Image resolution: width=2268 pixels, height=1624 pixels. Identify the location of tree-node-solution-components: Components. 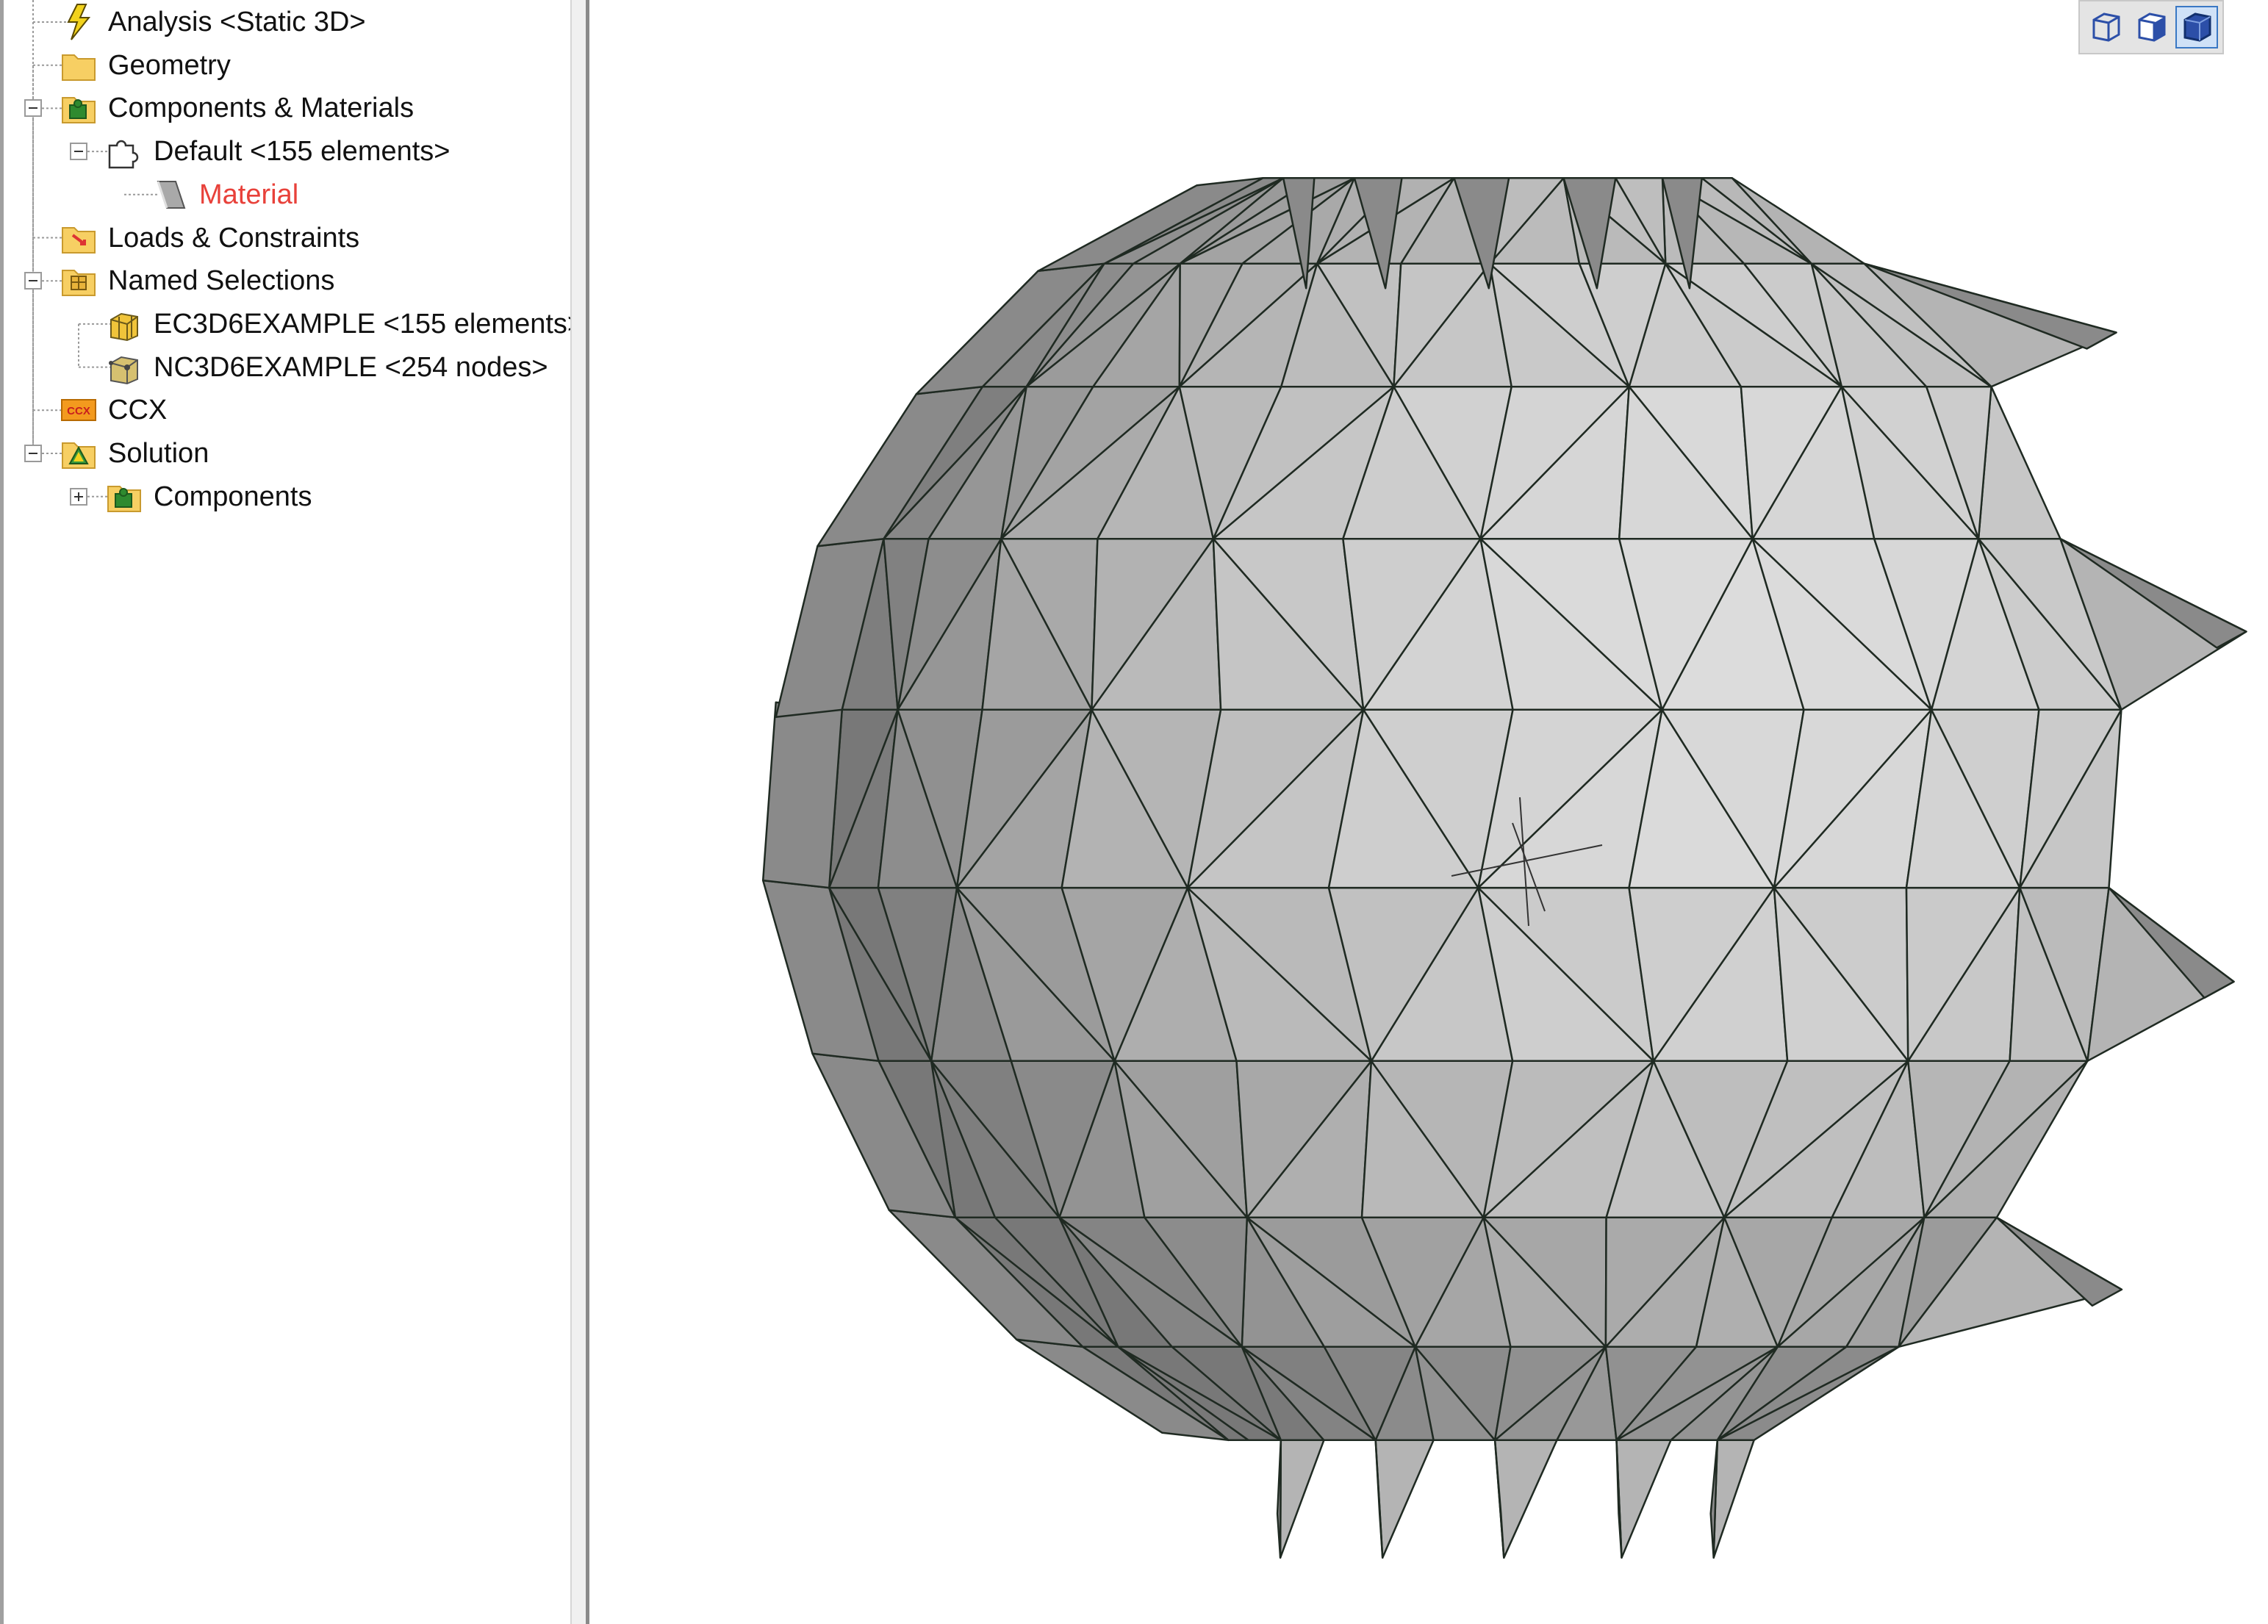
(208, 497).